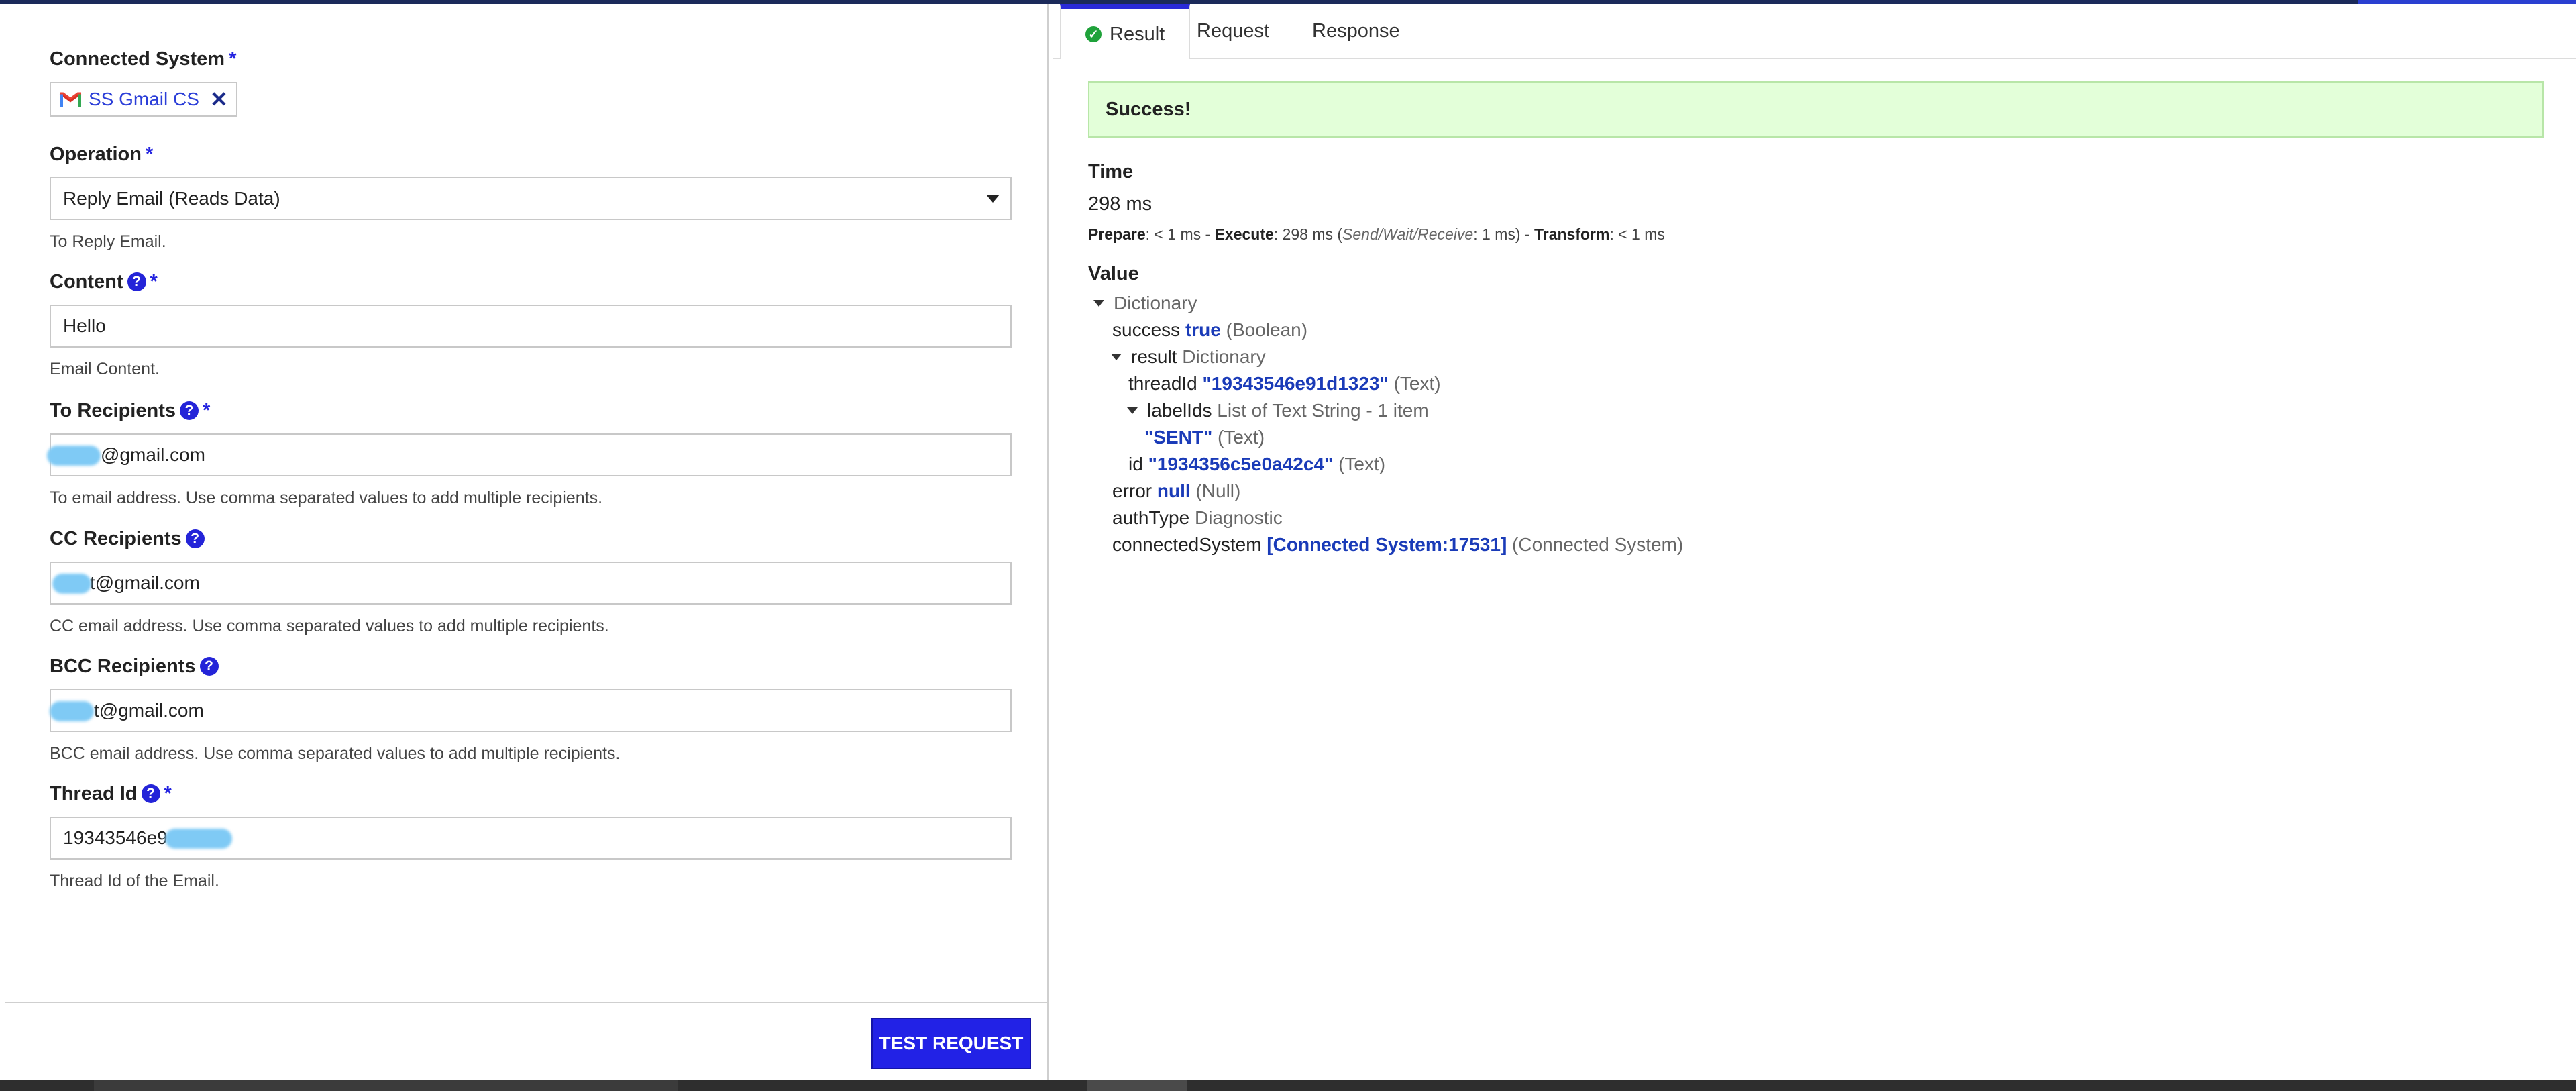 The image size is (2576, 1091). Describe the element at coordinates (105, 369) in the screenshot. I see `content-hint: Email Content.` at that location.